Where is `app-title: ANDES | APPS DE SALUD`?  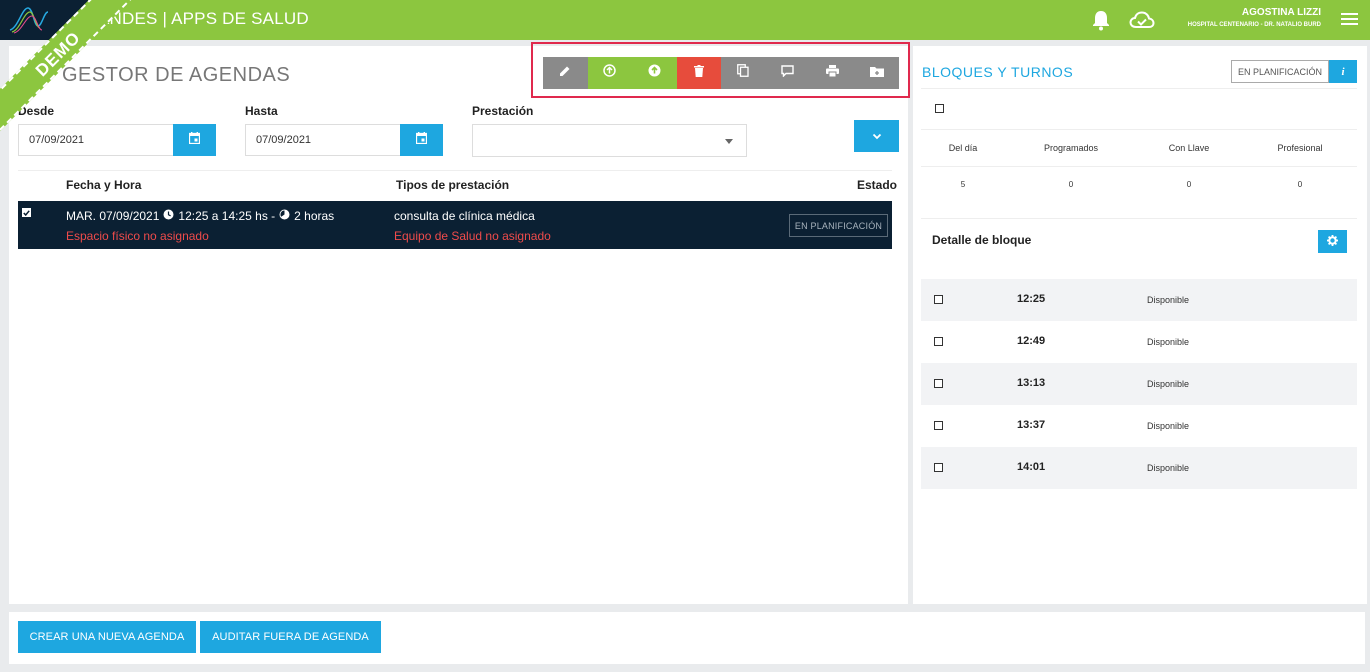 app-title: ANDES | APPS DE SALUD is located at coordinates (203, 18).